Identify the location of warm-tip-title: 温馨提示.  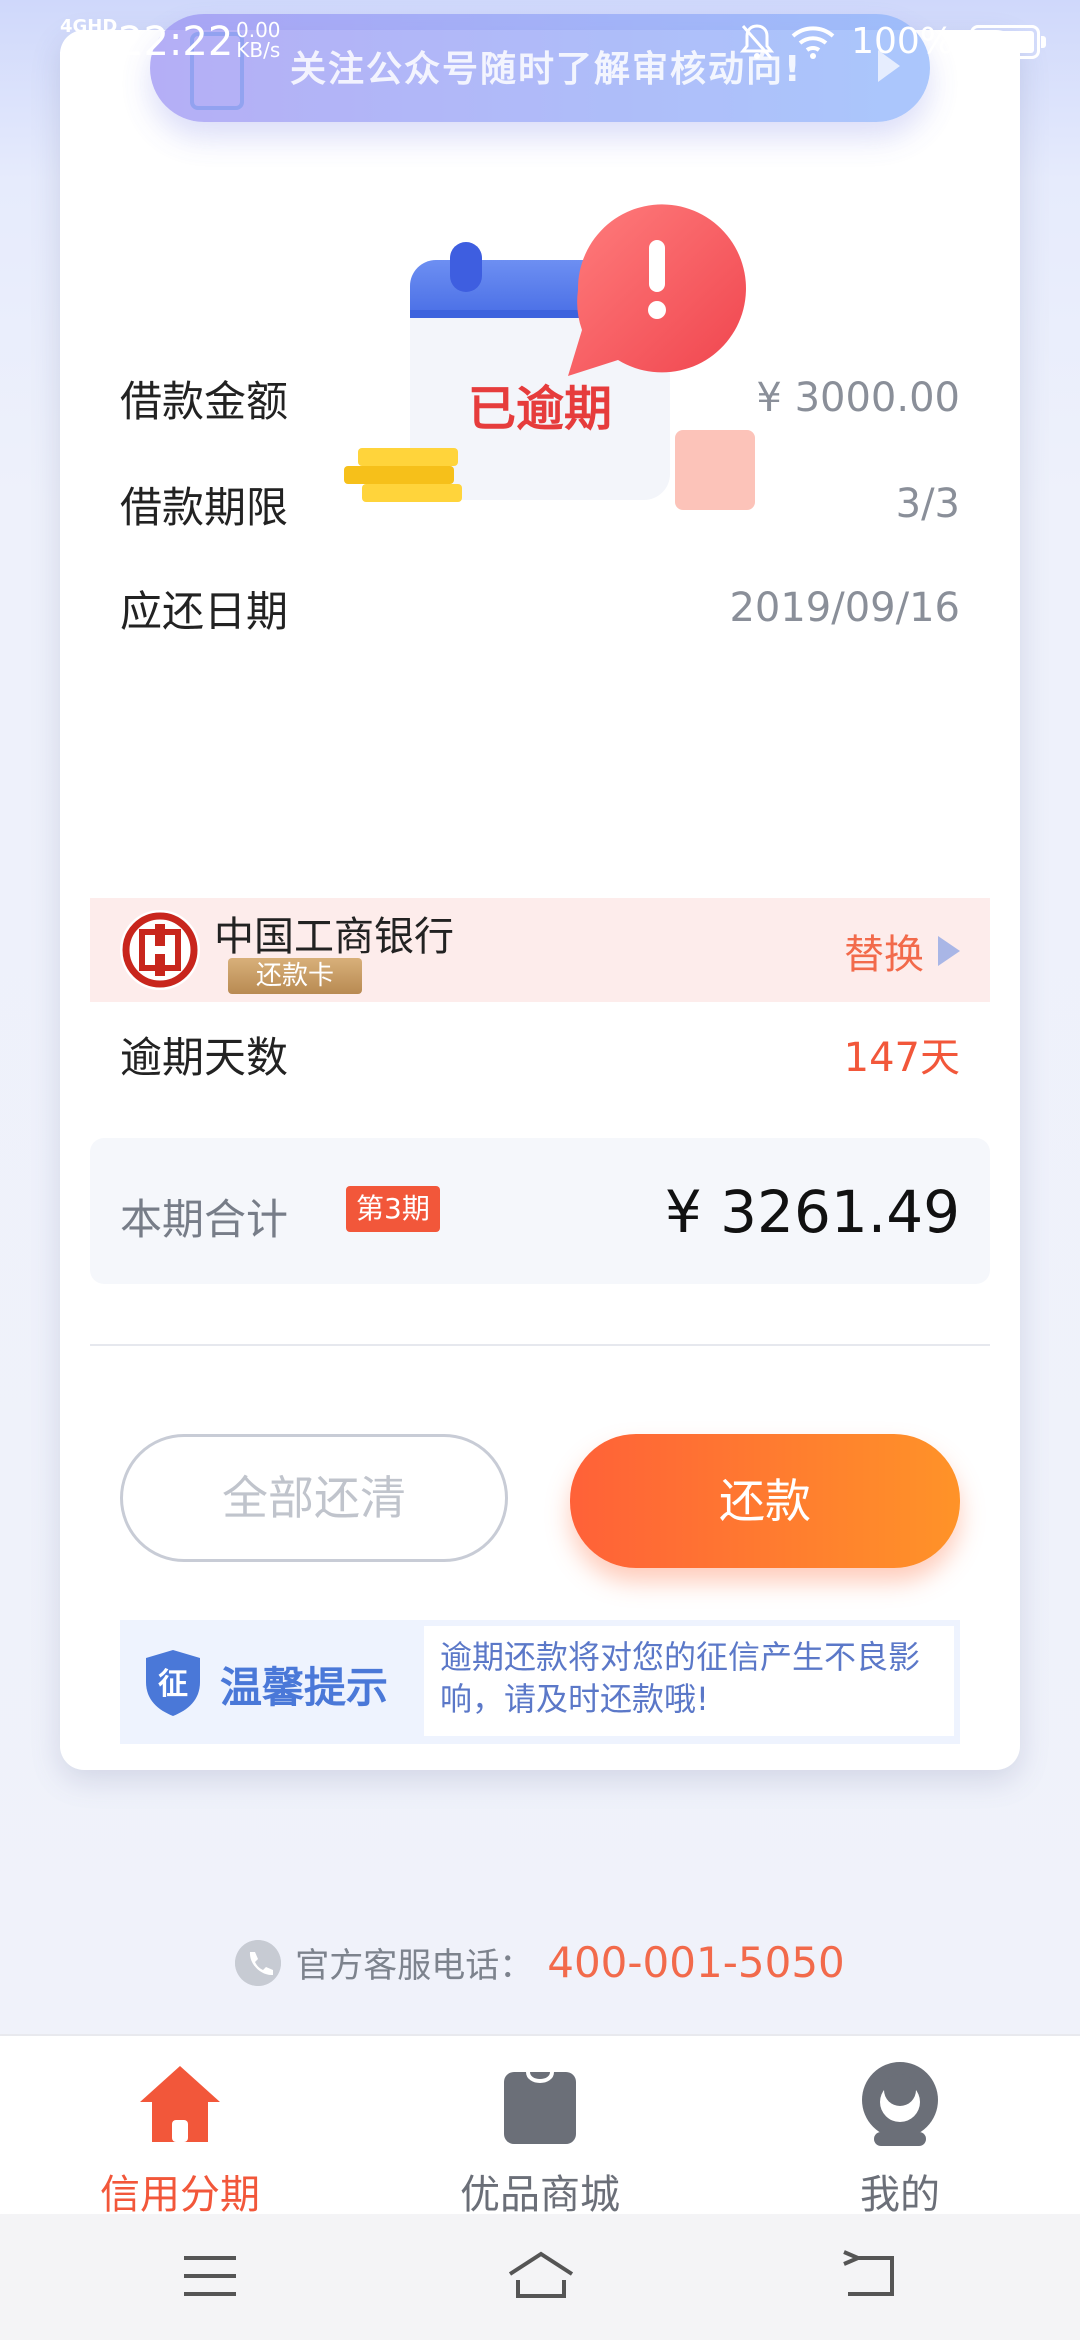
(304, 1687).